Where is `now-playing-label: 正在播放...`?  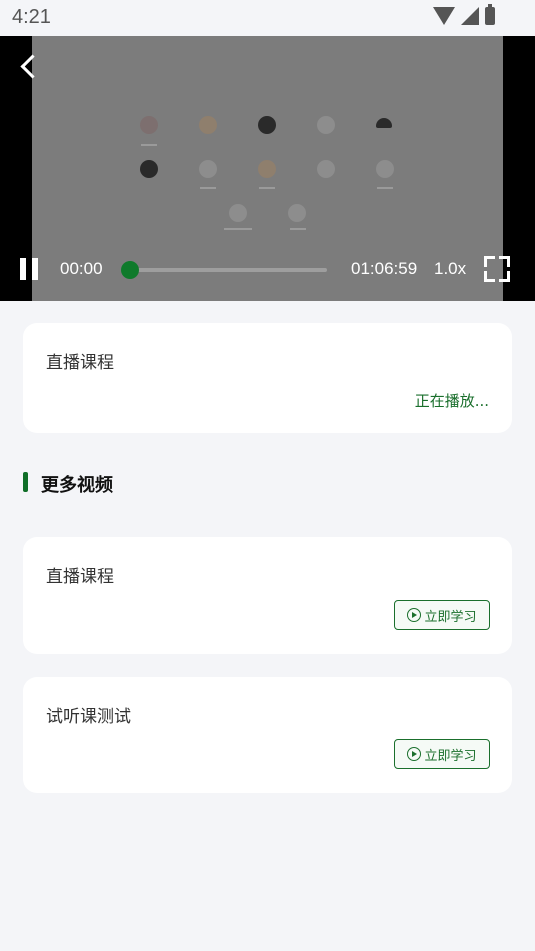 now-playing-label: 正在播放... is located at coordinates (451, 401).